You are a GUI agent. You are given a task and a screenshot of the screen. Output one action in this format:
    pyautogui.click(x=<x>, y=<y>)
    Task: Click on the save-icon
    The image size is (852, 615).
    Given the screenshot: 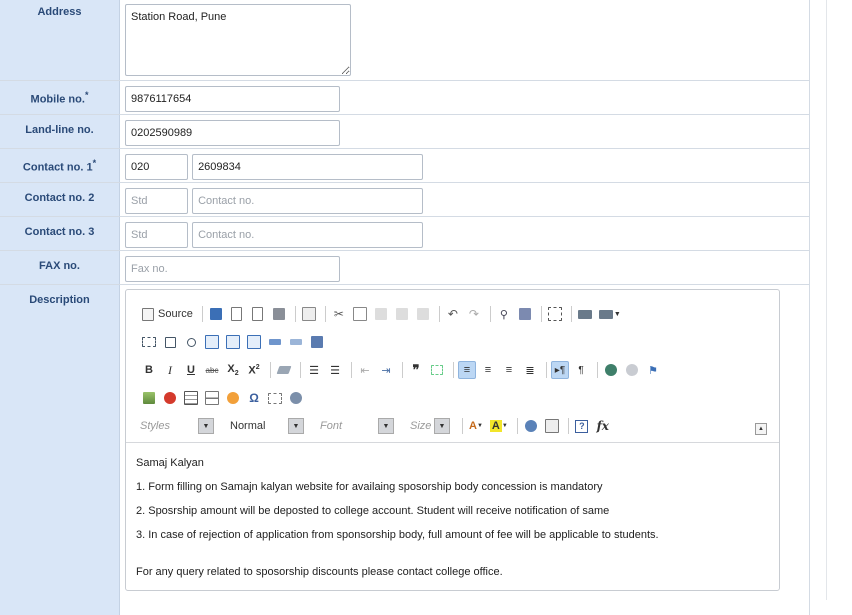 What is the action you would take?
    pyautogui.click(x=215, y=314)
    